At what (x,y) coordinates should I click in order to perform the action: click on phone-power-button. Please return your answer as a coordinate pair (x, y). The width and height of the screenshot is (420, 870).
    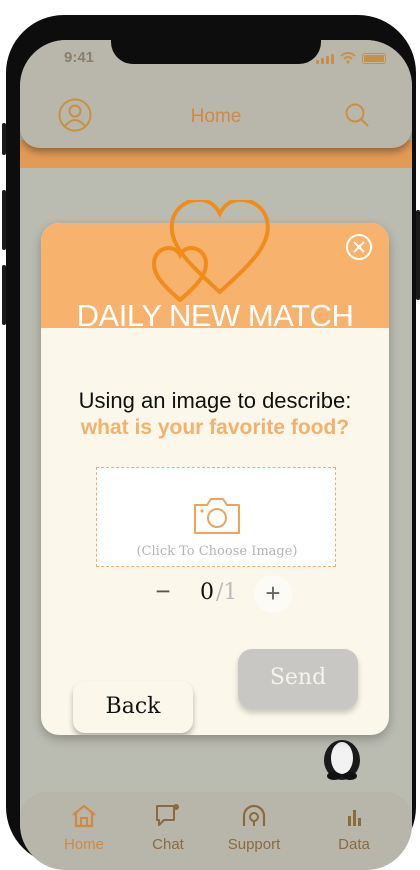
    Looking at the image, I should click on (418, 255).